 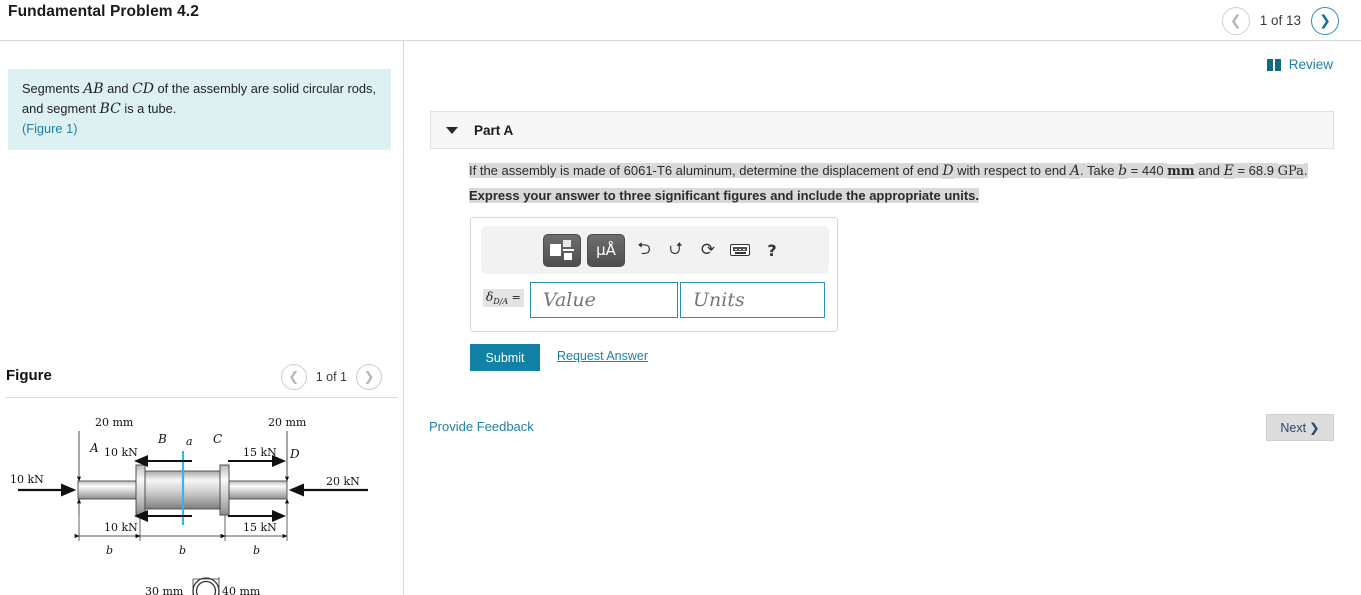 I want to click on problem-navigation: ❮ 1 of 13 ❯, so click(x=1280, y=20).